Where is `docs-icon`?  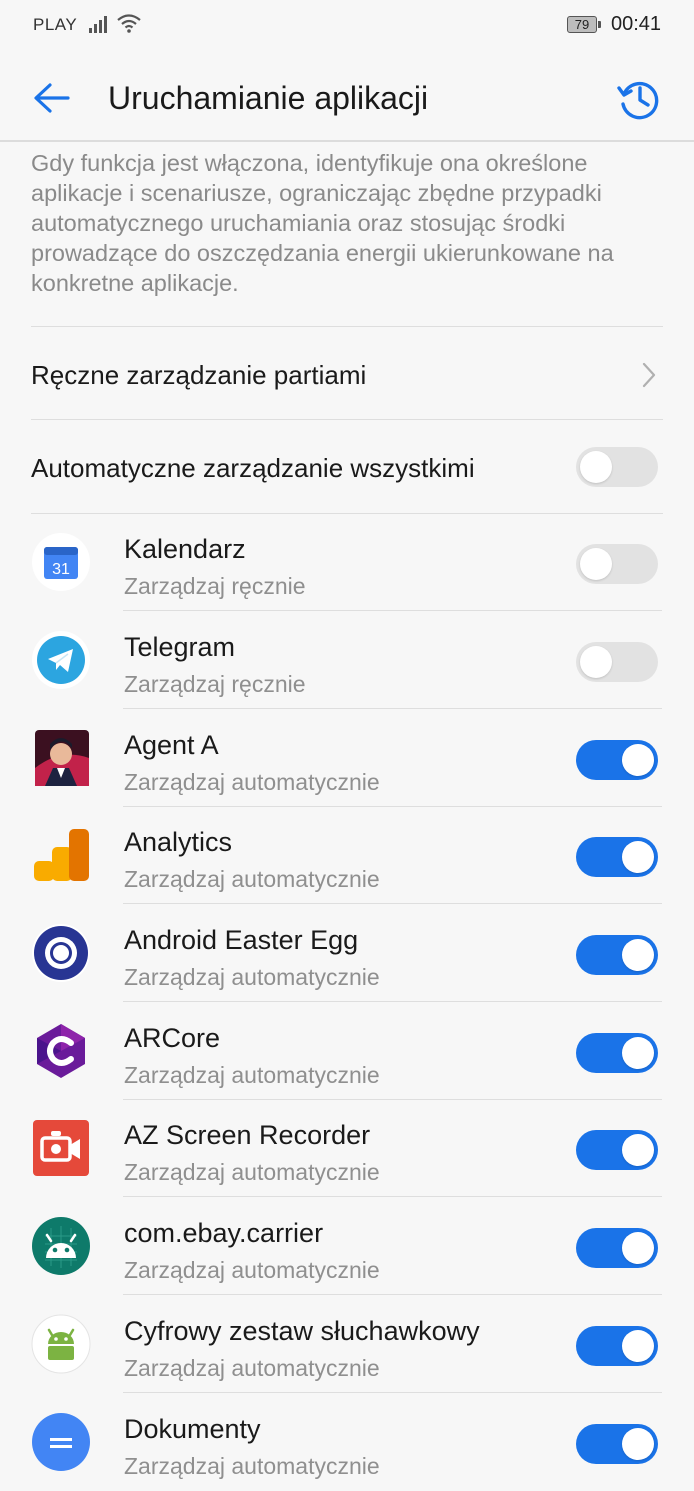 docs-icon is located at coordinates (61, 1442).